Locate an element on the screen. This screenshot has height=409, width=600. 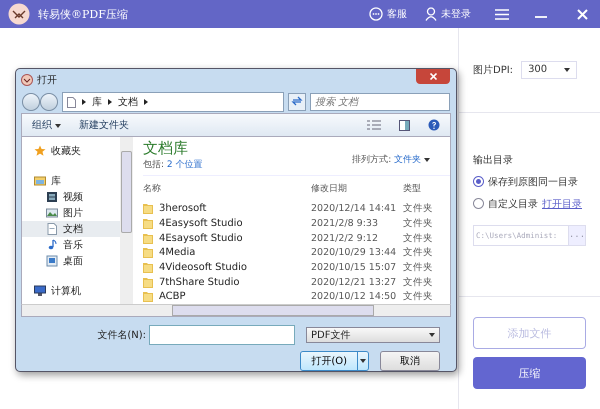
favorites-icon is located at coordinates (40, 151).